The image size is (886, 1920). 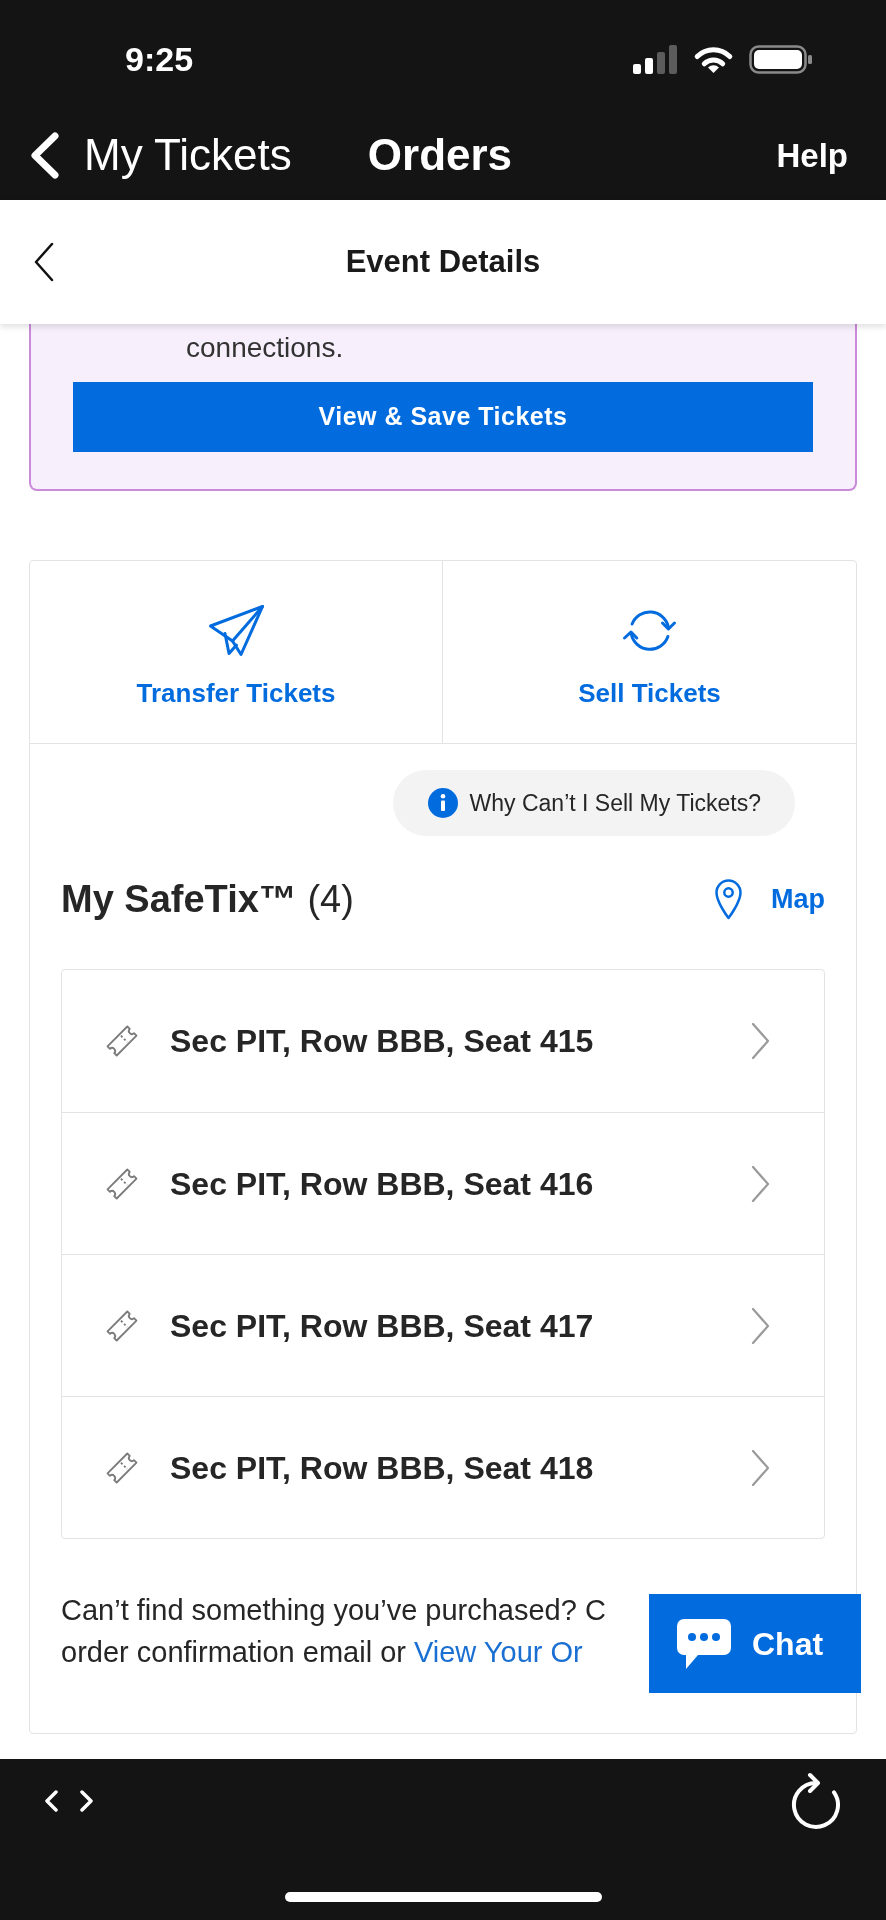 What do you see at coordinates (443, 417) in the screenshot?
I see `view-save-tickets-button: View & Save Tickets` at bounding box center [443, 417].